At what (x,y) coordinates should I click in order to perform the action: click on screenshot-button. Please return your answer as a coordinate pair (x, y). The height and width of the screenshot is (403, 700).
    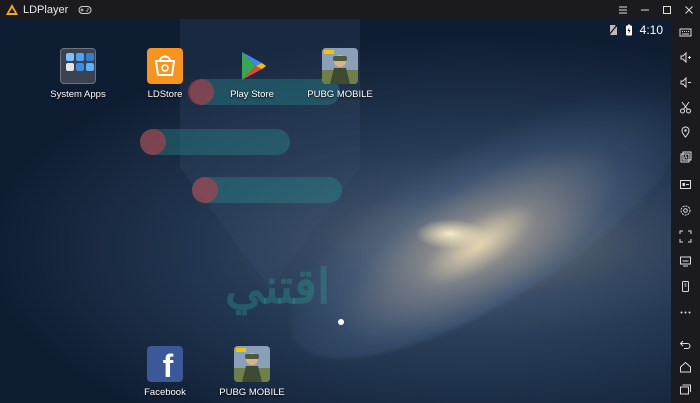
    Looking at the image, I should click on (685, 261).